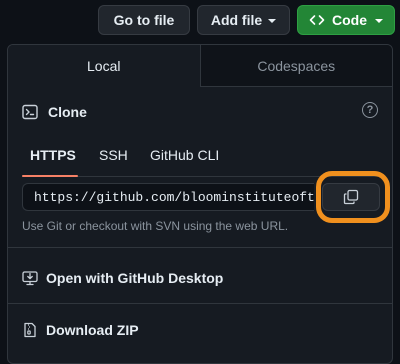 The height and width of the screenshot is (364, 400). Describe the element at coordinates (135, 278) in the screenshot. I see `open-with-desktop-label: Open with GitHub Desktop` at that location.